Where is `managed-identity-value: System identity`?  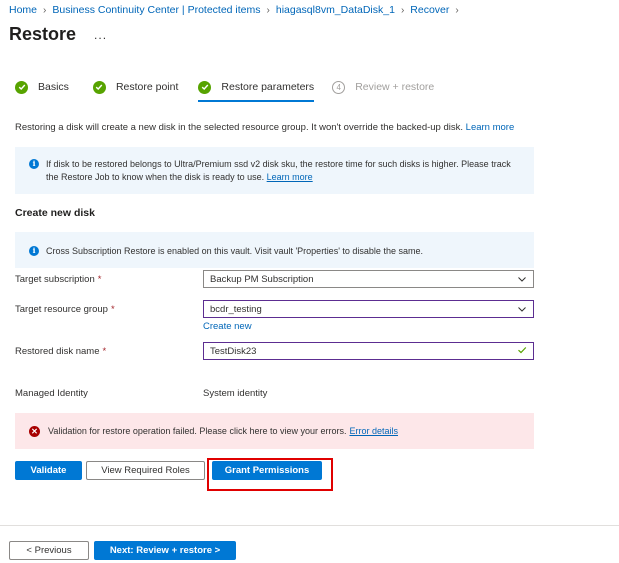 managed-identity-value: System identity is located at coordinates (235, 393).